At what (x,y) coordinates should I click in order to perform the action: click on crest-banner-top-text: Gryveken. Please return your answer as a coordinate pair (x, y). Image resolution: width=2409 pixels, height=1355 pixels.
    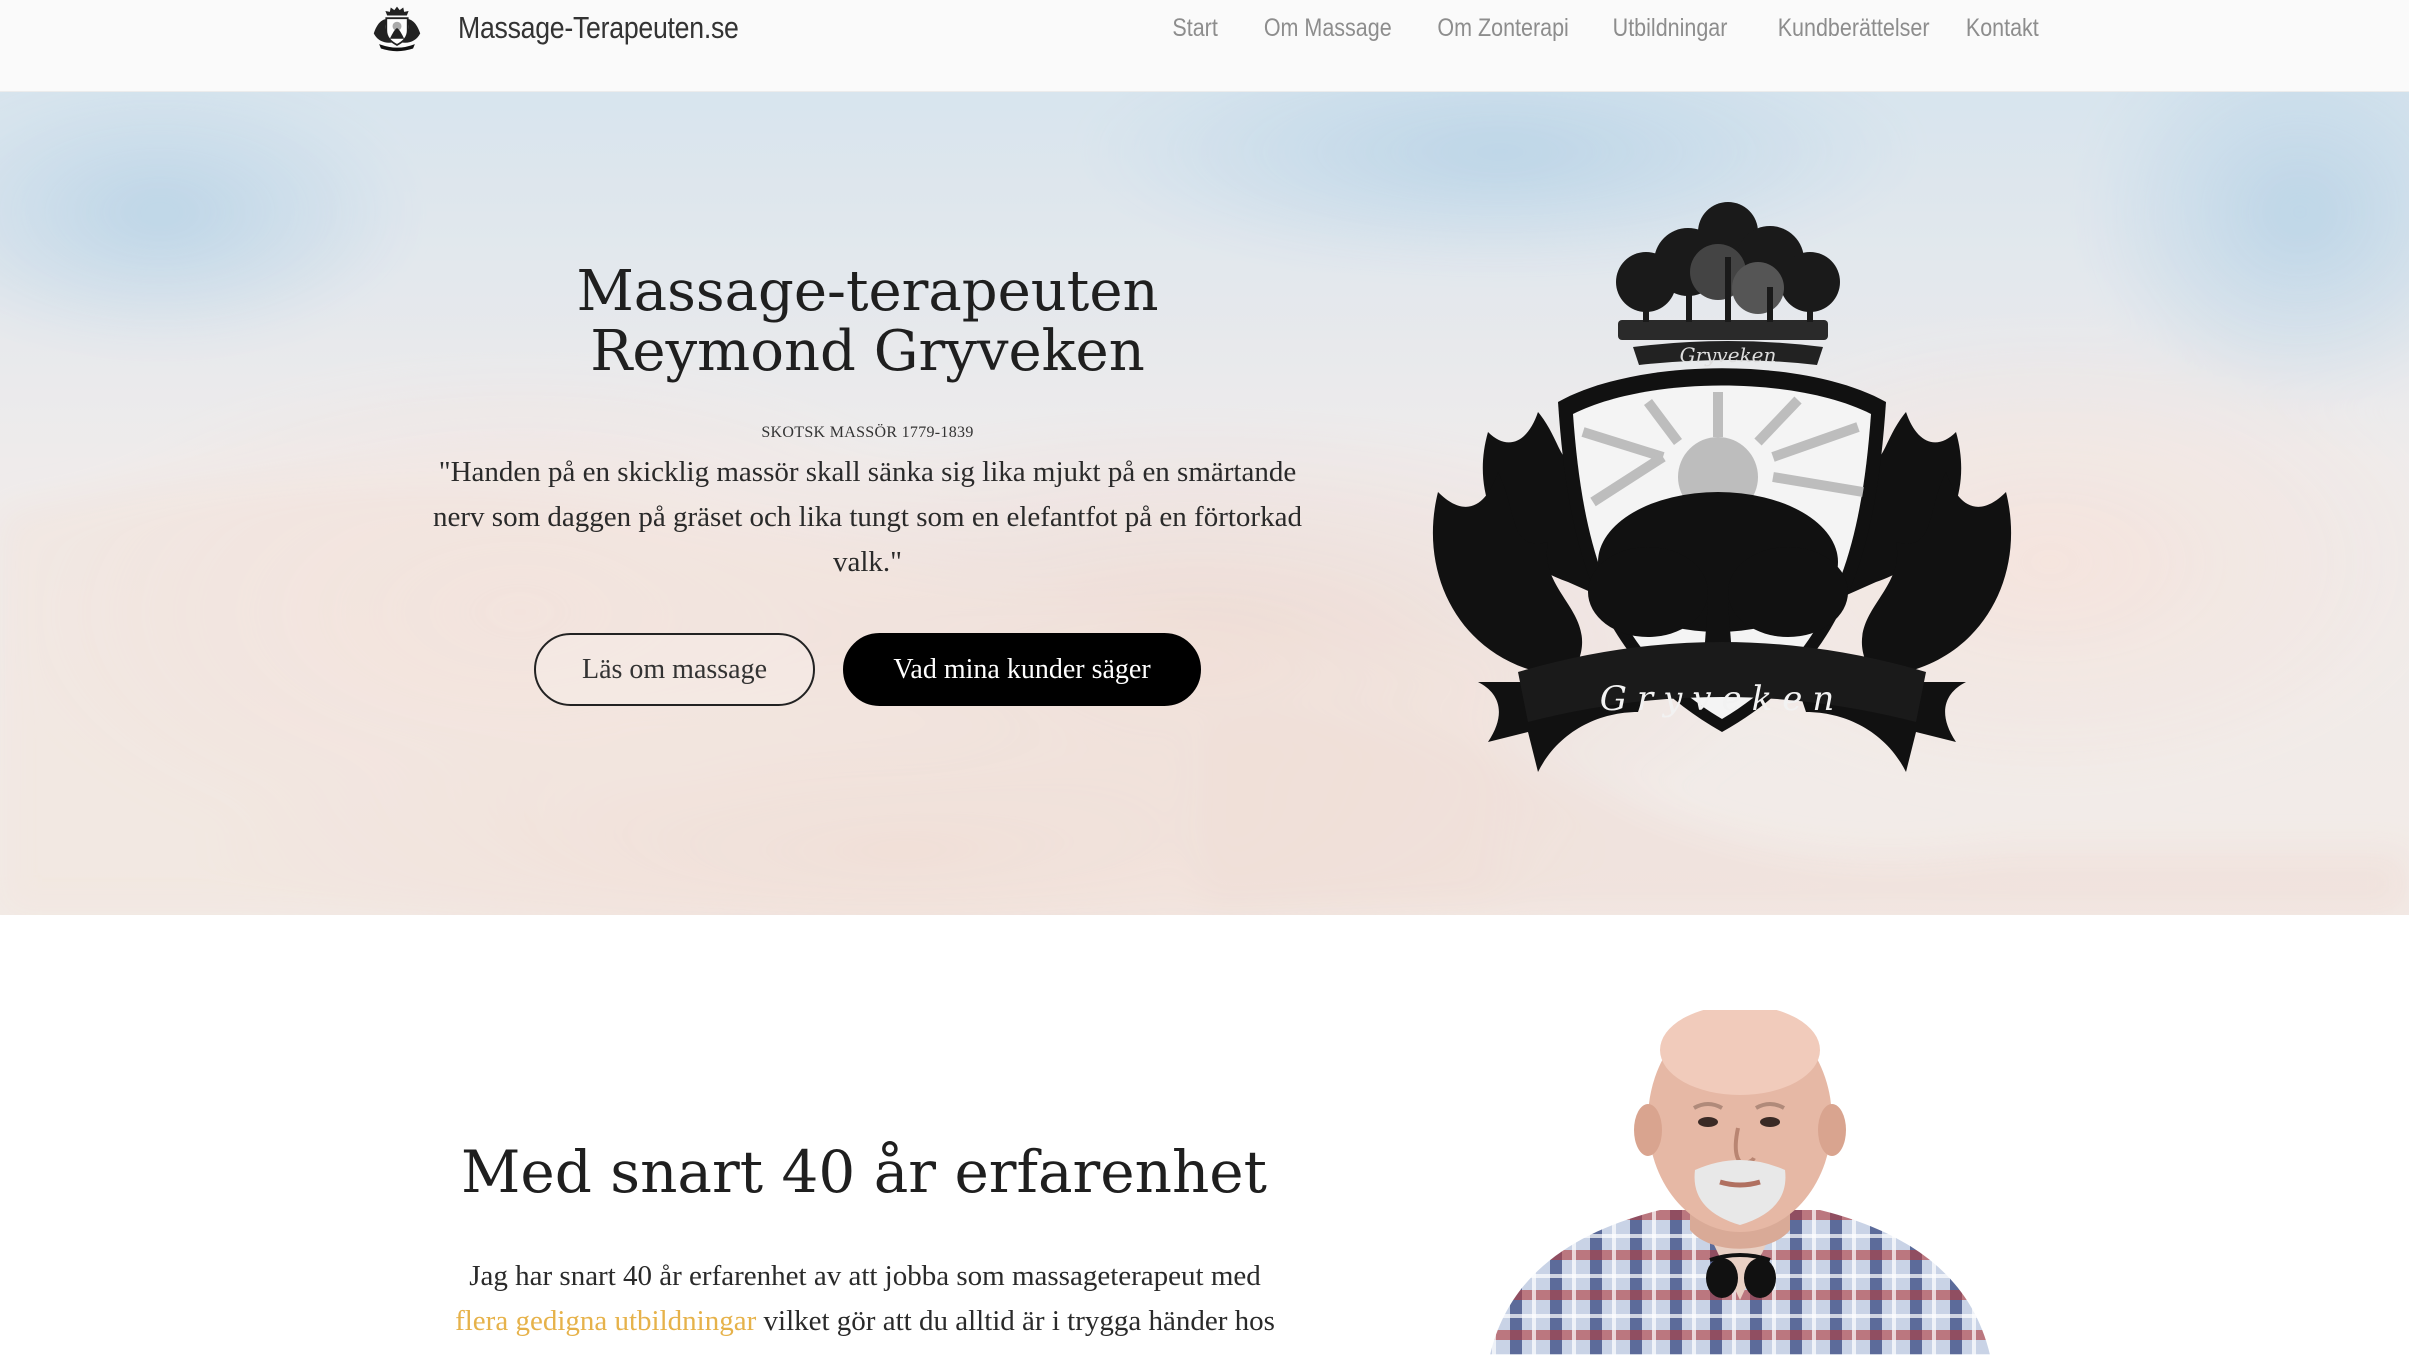
    Looking at the image, I should click on (1728, 355).